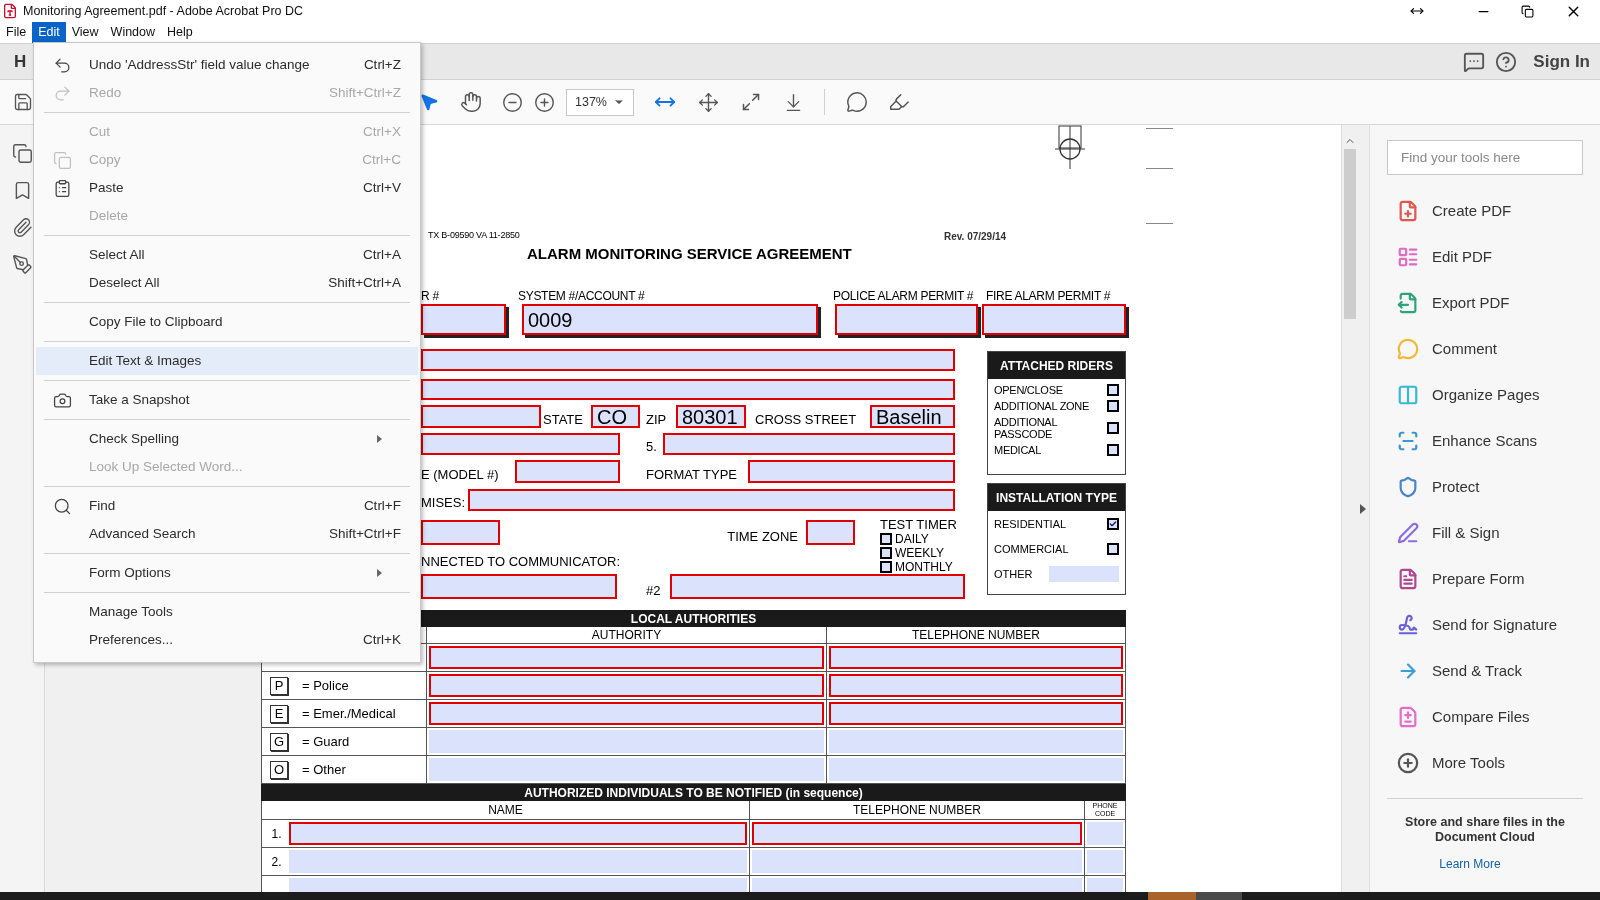 The width and height of the screenshot is (1600, 900). I want to click on zoom-in-icon, so click(544, 102).